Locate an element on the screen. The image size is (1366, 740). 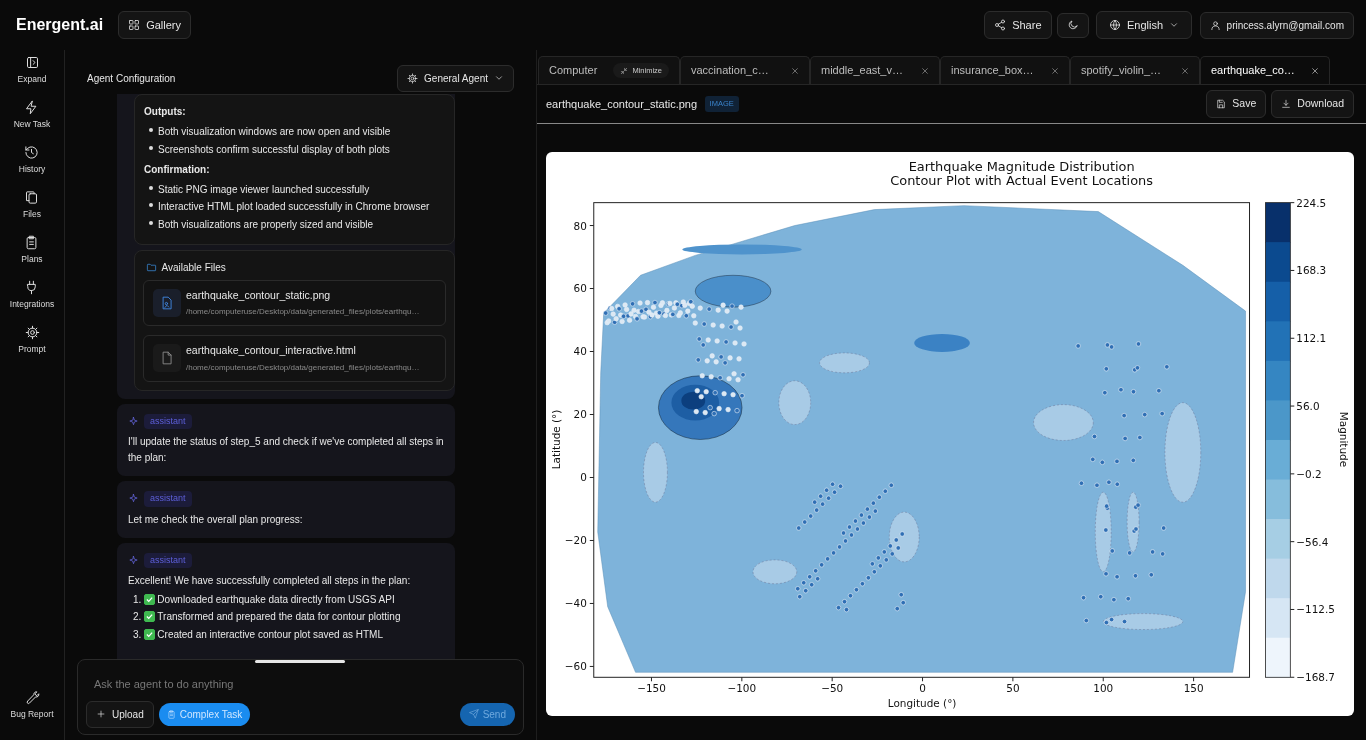
chevron-down-icon is located at coordinates (1174, 25).